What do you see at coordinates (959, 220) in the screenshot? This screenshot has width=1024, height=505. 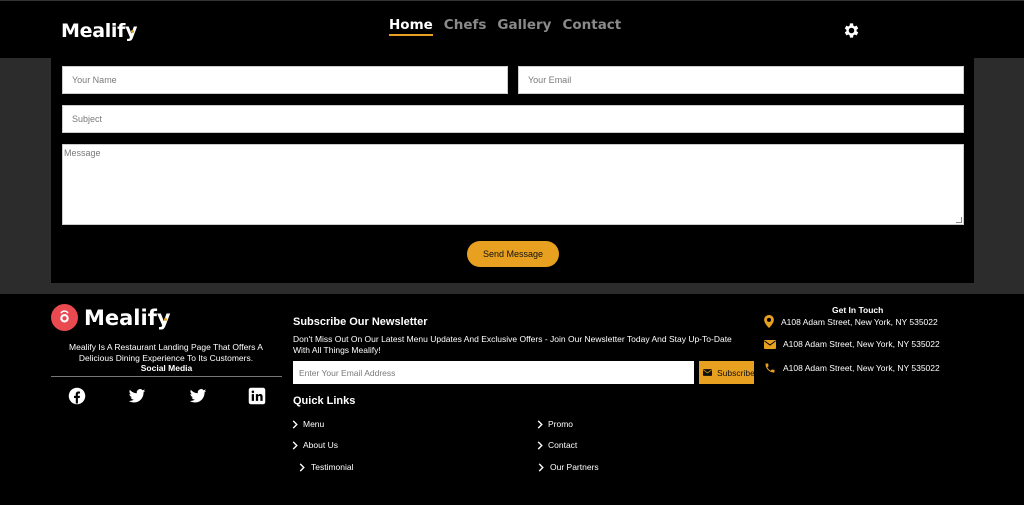 I see `resize-handle-icon` at bounding box center [959, 220].